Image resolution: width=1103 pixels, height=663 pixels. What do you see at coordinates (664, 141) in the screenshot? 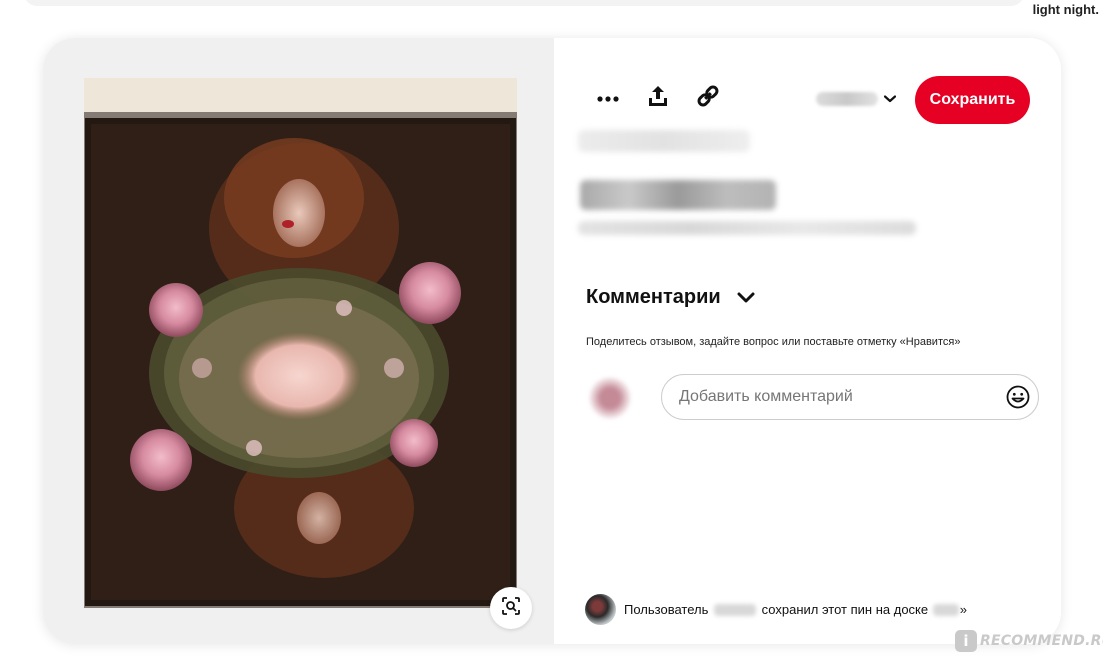
I see `source-link-blurred` at bounding box center [664, 141].